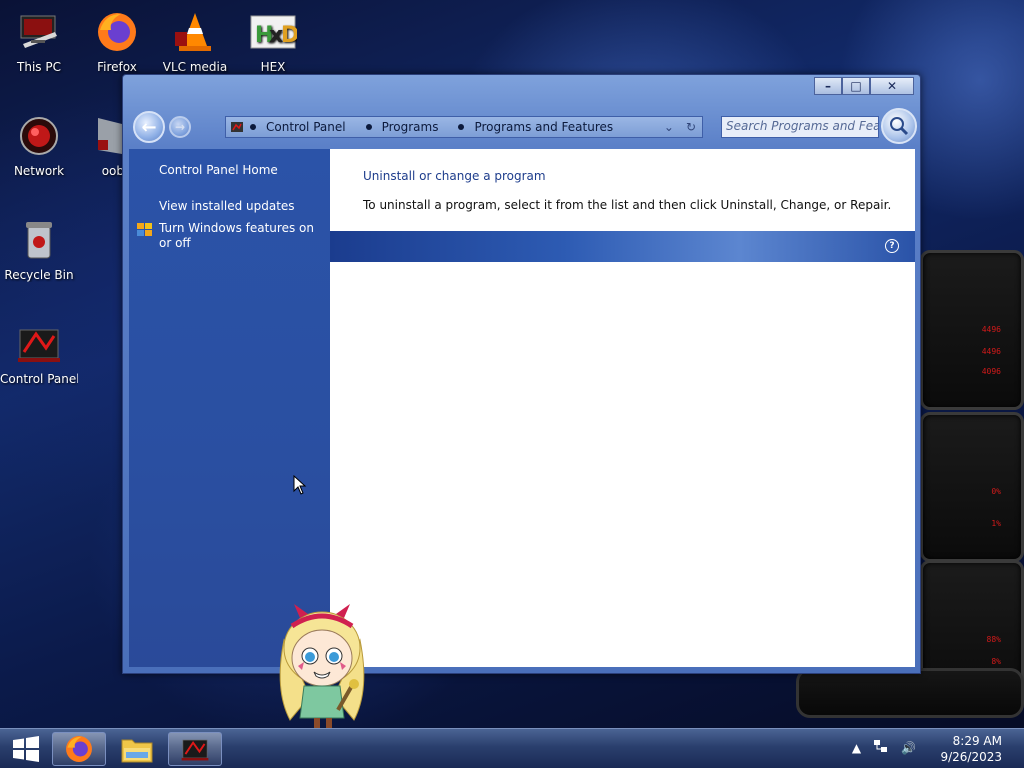  What do you see at coordinates (100, 136) in the screenshot?
I see `app-icon` at bounding box center [100, 136].